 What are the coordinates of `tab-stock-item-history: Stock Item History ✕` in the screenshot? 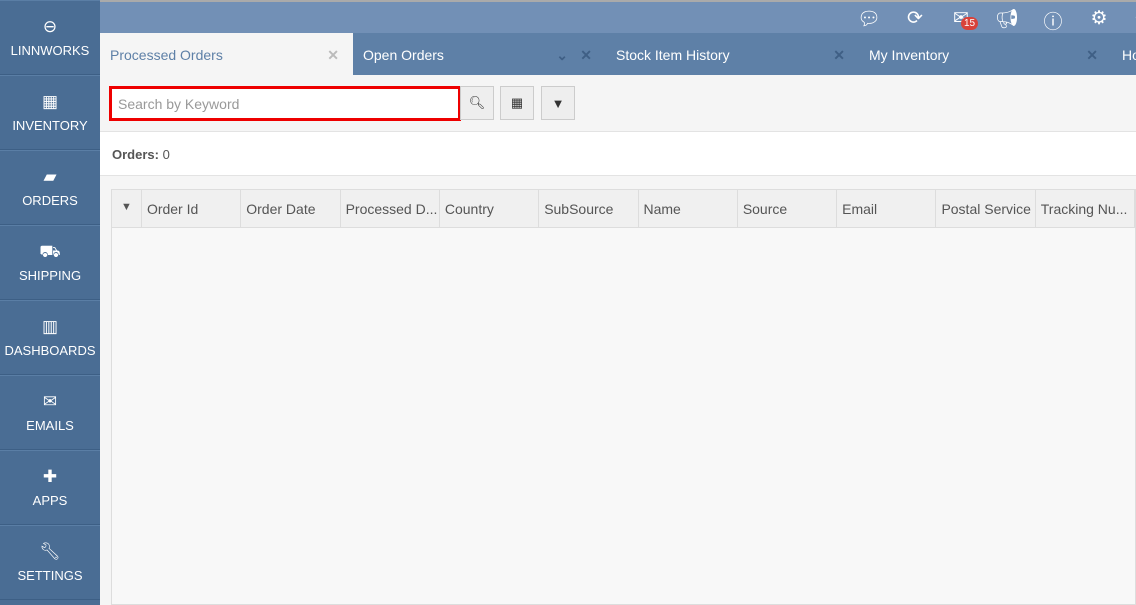 It's located at (732, 54).